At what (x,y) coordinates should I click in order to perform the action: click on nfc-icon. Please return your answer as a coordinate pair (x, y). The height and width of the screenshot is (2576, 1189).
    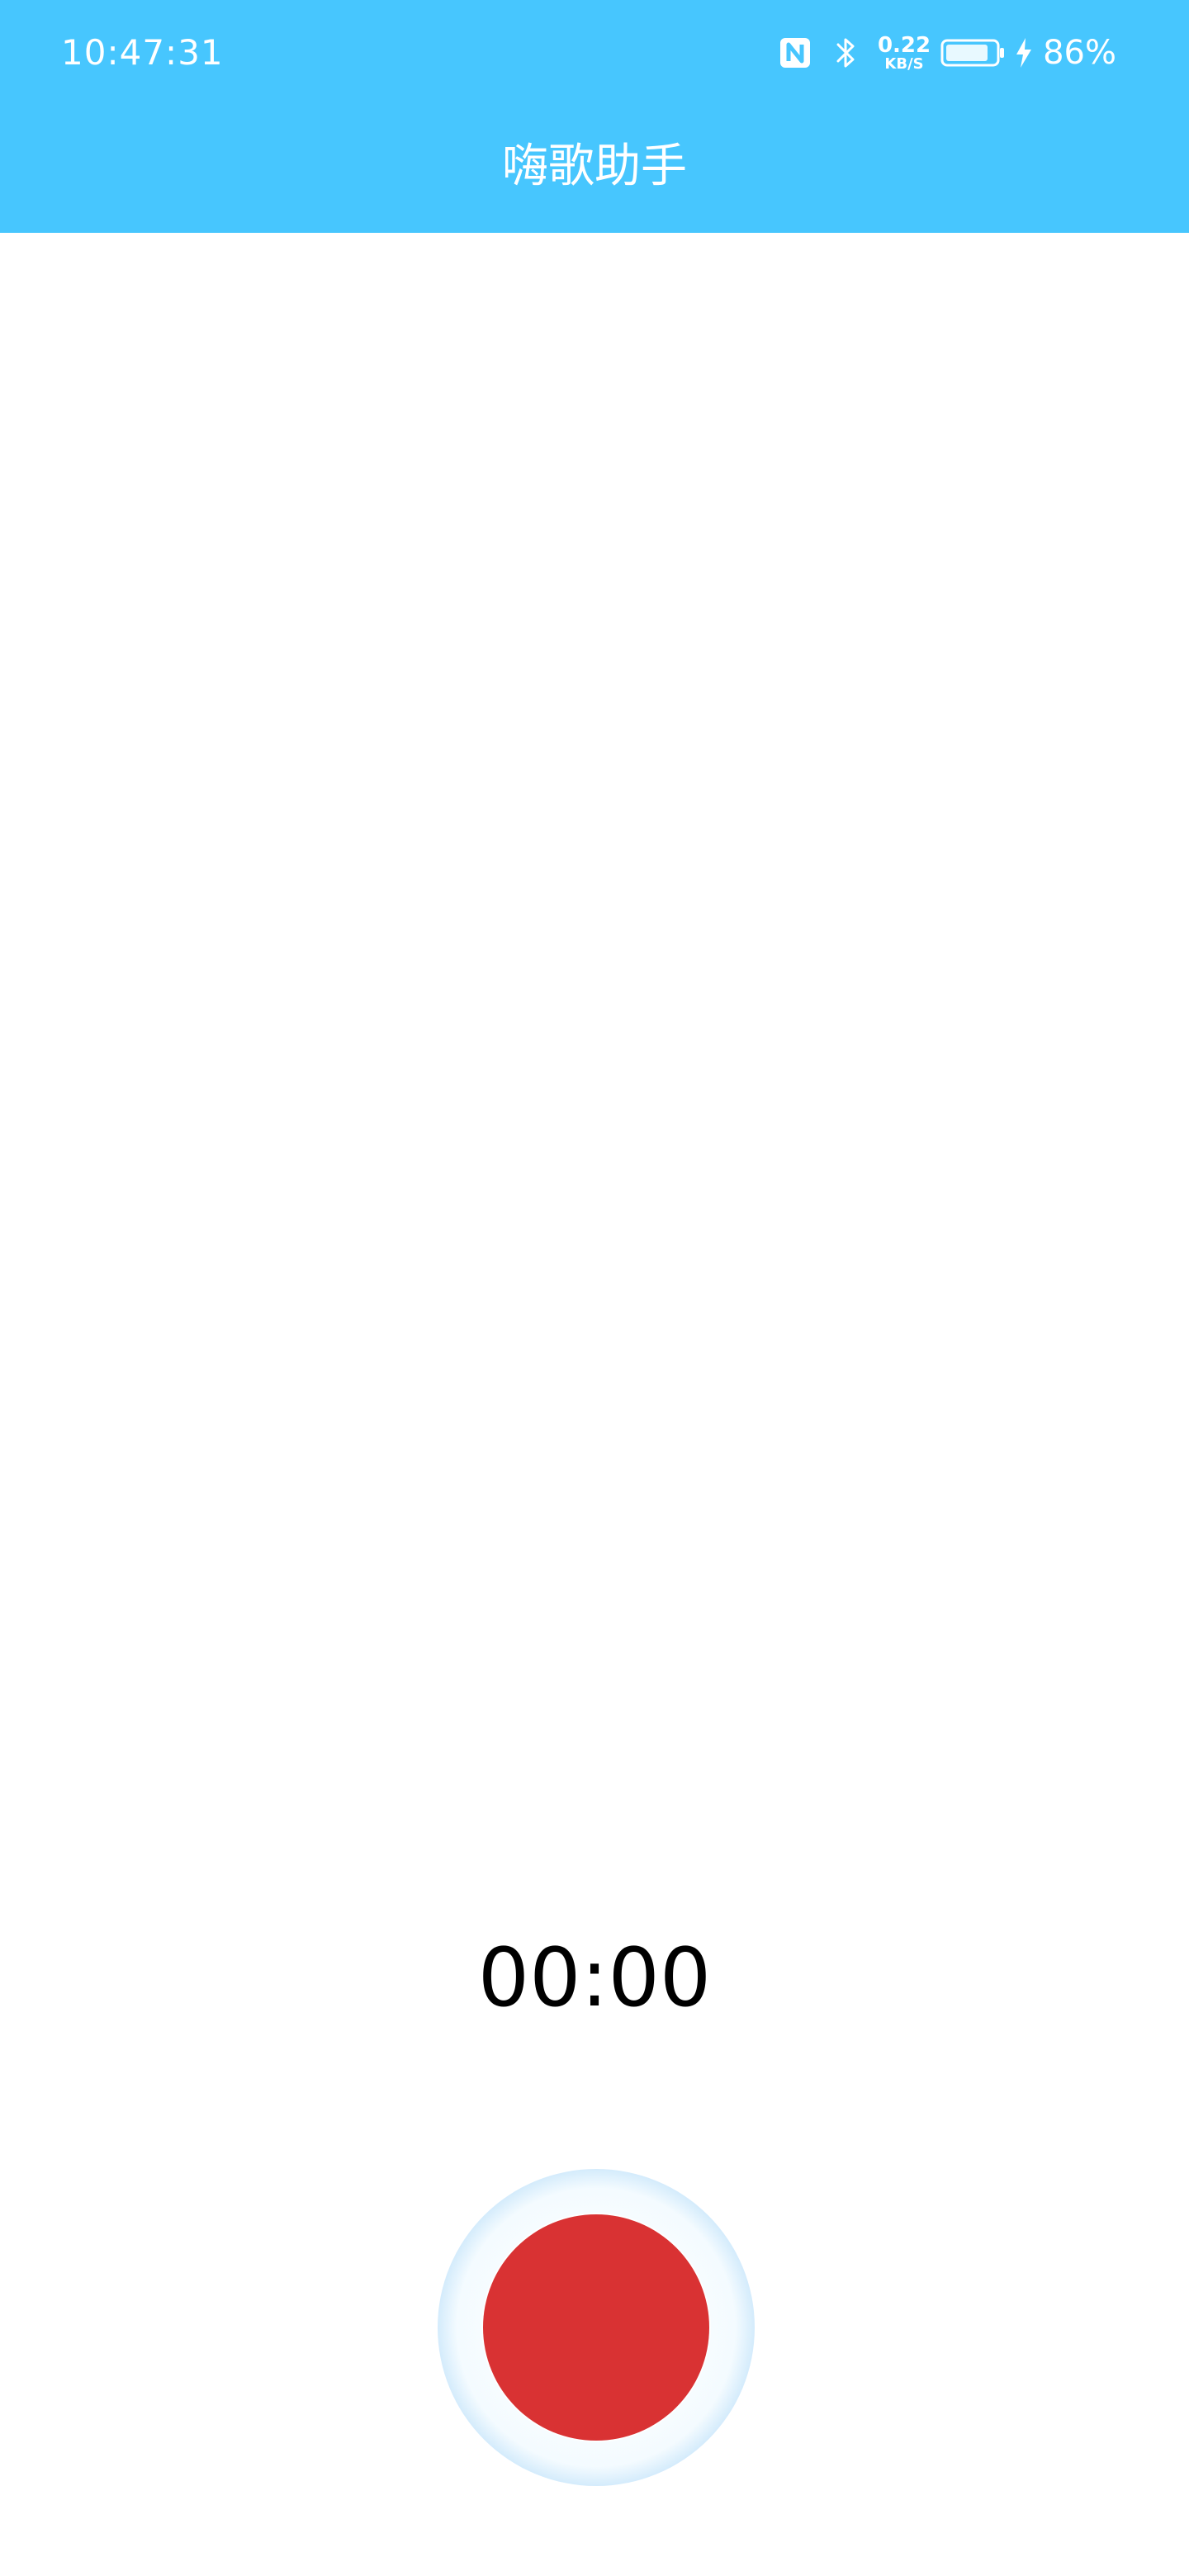
    Looking at the image, I should click on (794, 53).